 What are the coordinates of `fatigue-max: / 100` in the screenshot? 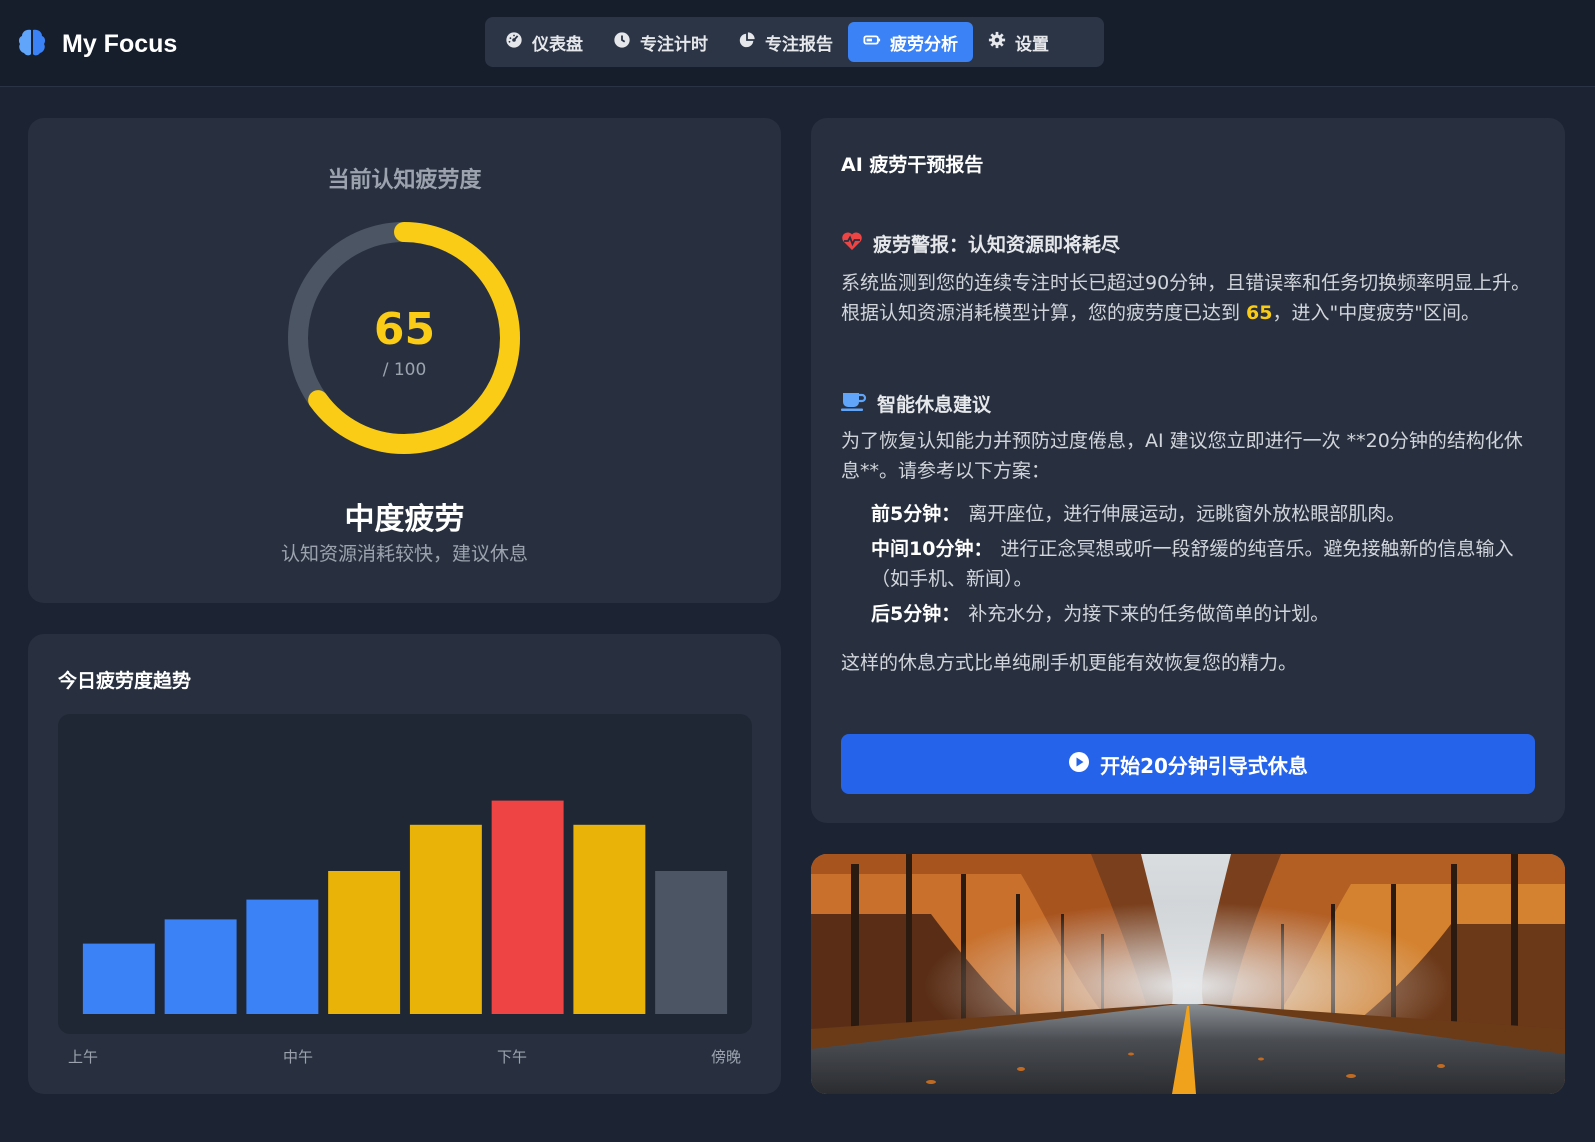 It's located at (404, 370).